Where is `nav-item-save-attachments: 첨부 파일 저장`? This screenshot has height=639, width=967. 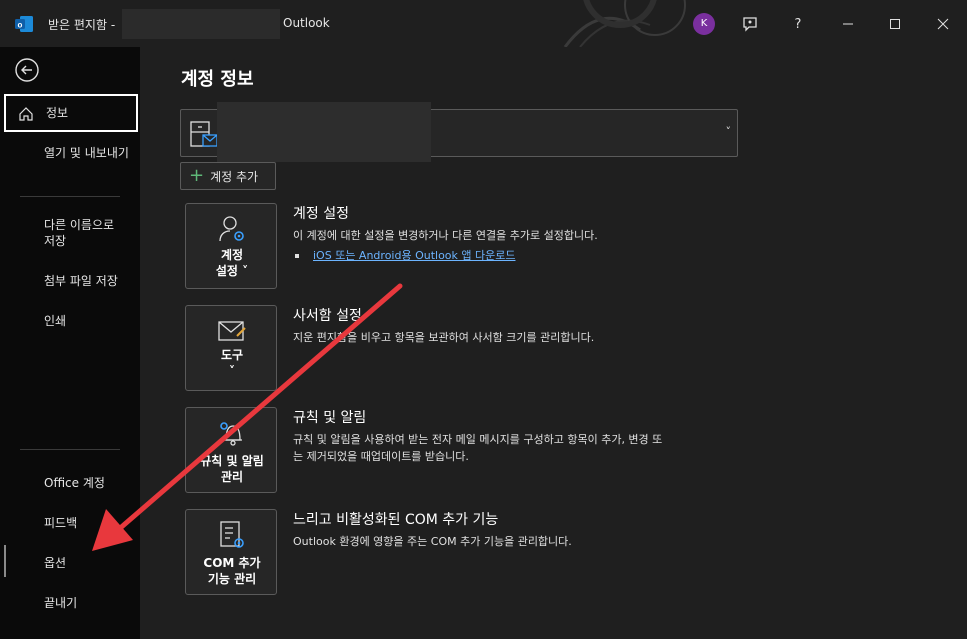 nav-item-save-attachments: 첨부 파일 저장 is located at coordinates (71, 281).